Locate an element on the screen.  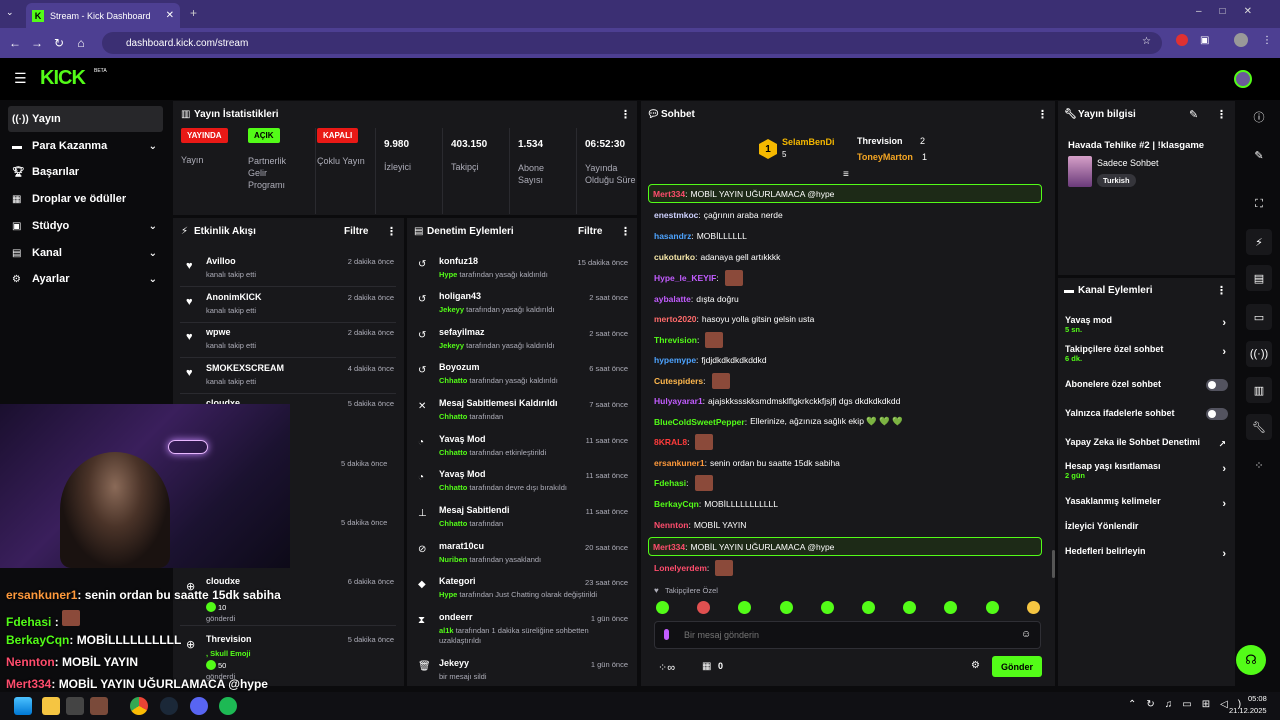
edit-icon: ✎ is located at coordinates (1259, 155).